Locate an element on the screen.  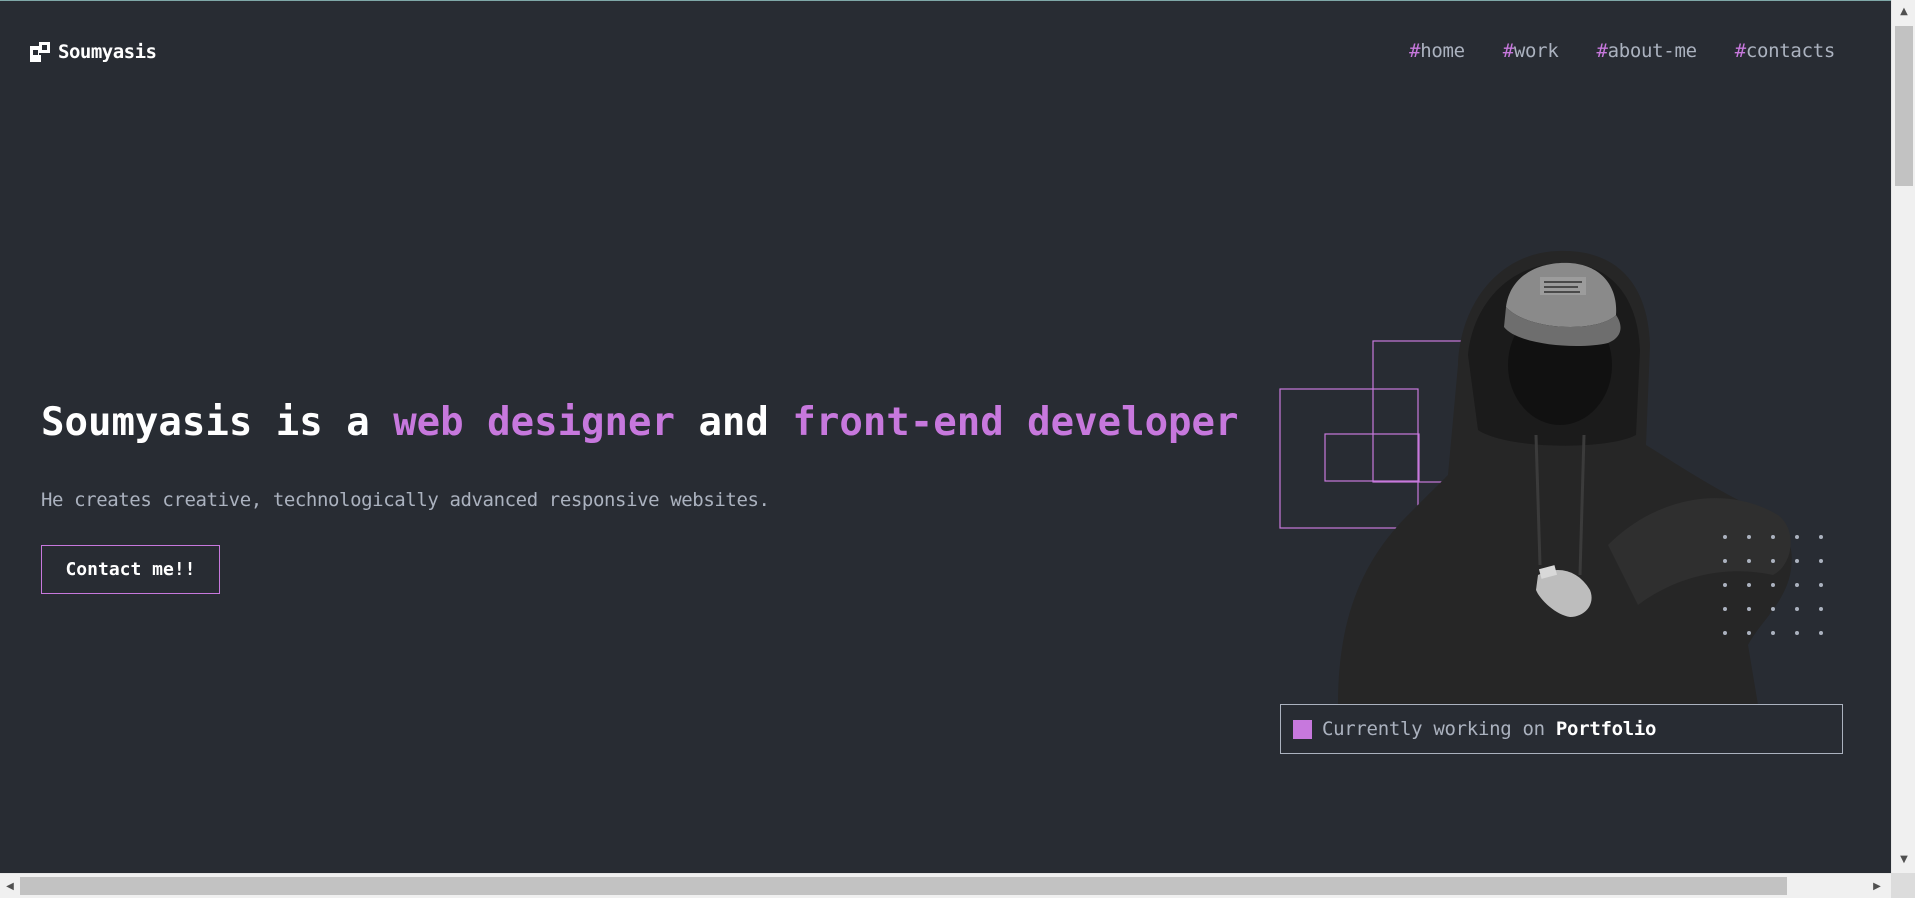
current-project-status: Currently working on Portfolio is located at coordinates (1561, 729).